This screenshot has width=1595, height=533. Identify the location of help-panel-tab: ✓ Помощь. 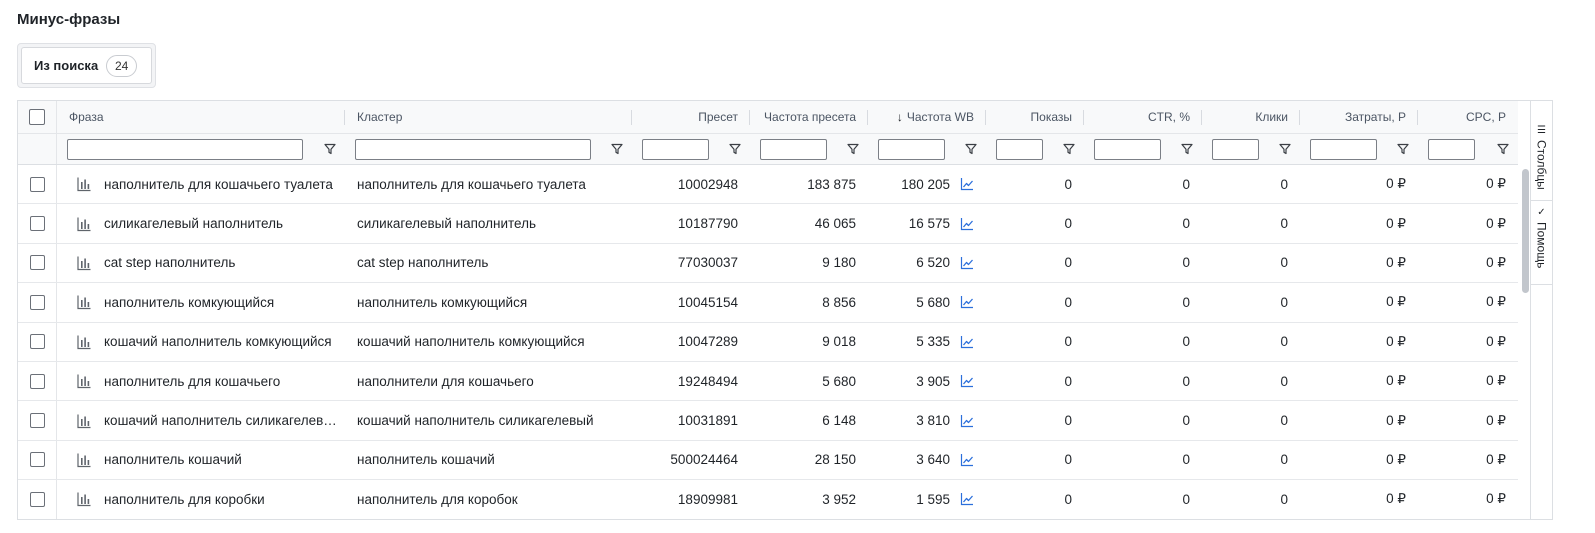
(1541, 243).